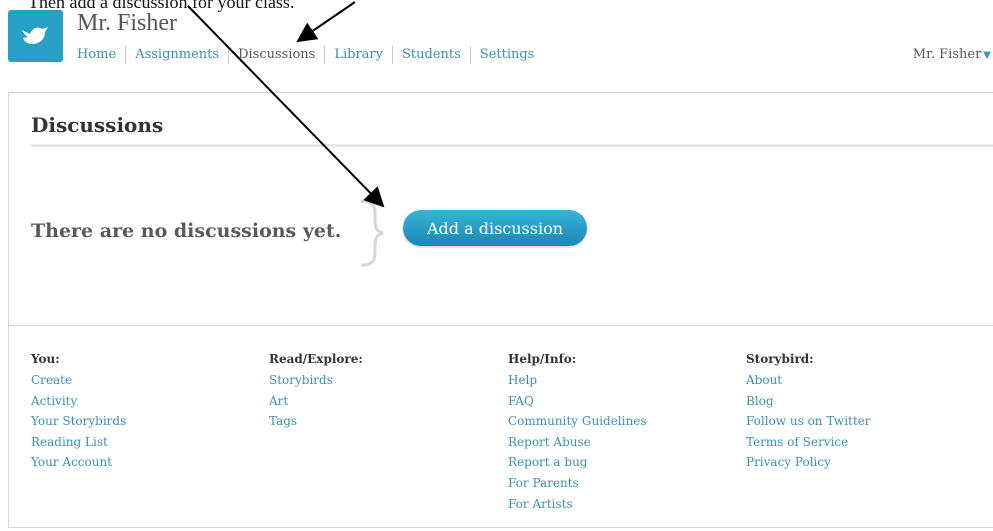 The width and height of the screenshot is (993, 531). What do you see at coordinates (45, 359) in the screenshot?
I see `footer-heading: You:` at bounding box center [45, 359].